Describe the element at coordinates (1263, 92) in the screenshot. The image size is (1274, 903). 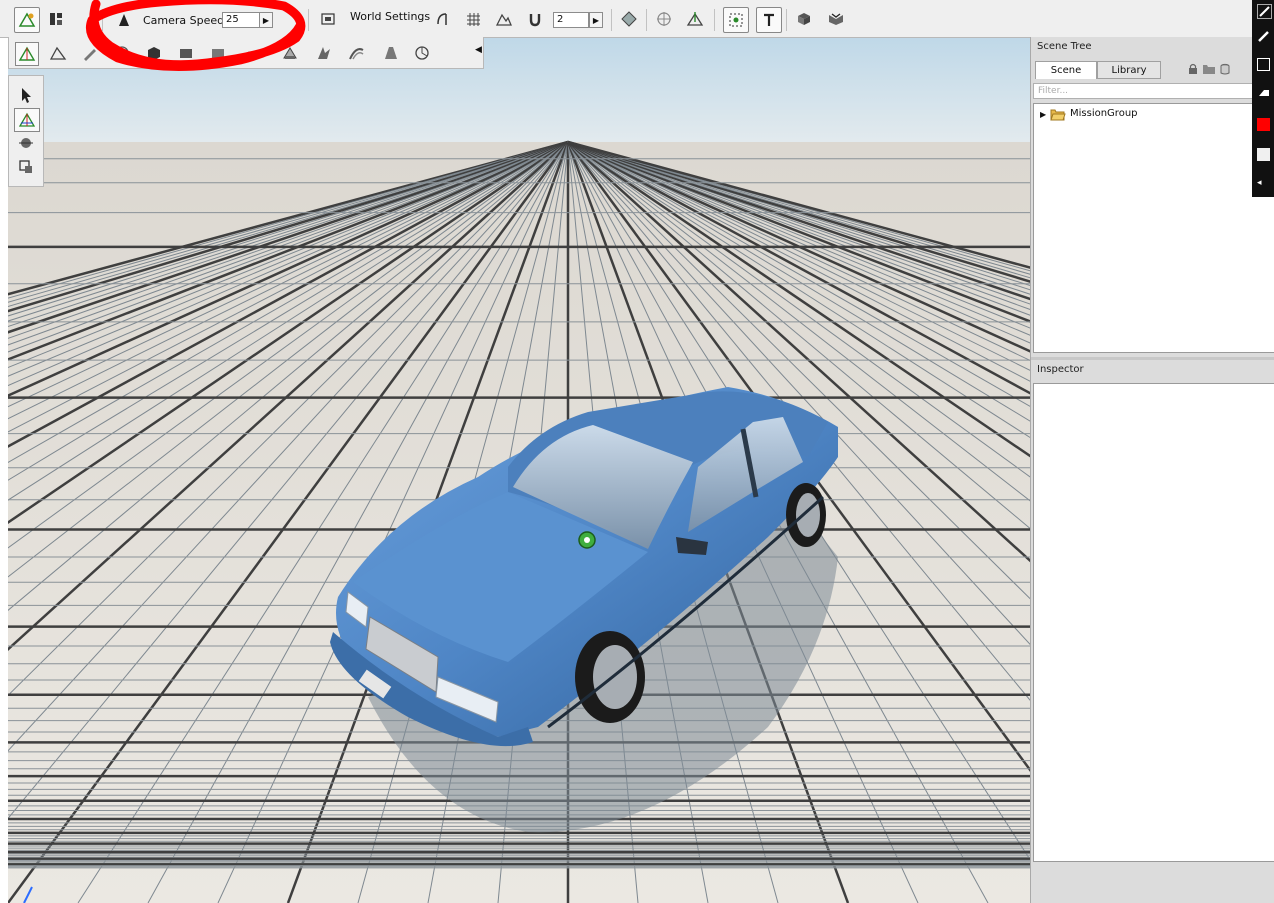
I see `eraser-icon` at that location.